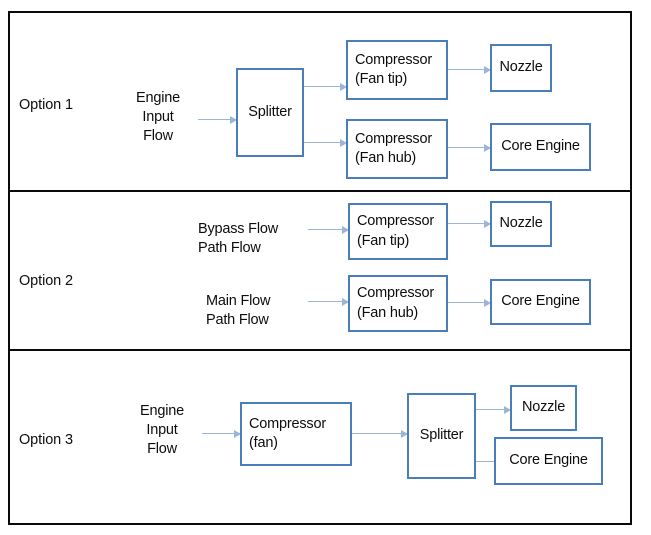 This screenshot has height=535, width=651. What do you see at coordinates (397, 70) in the screenshot?
I see `option-1-block-compressor-fan-tip: Compressor (Fan tip)` at bounding box center [397, 70].